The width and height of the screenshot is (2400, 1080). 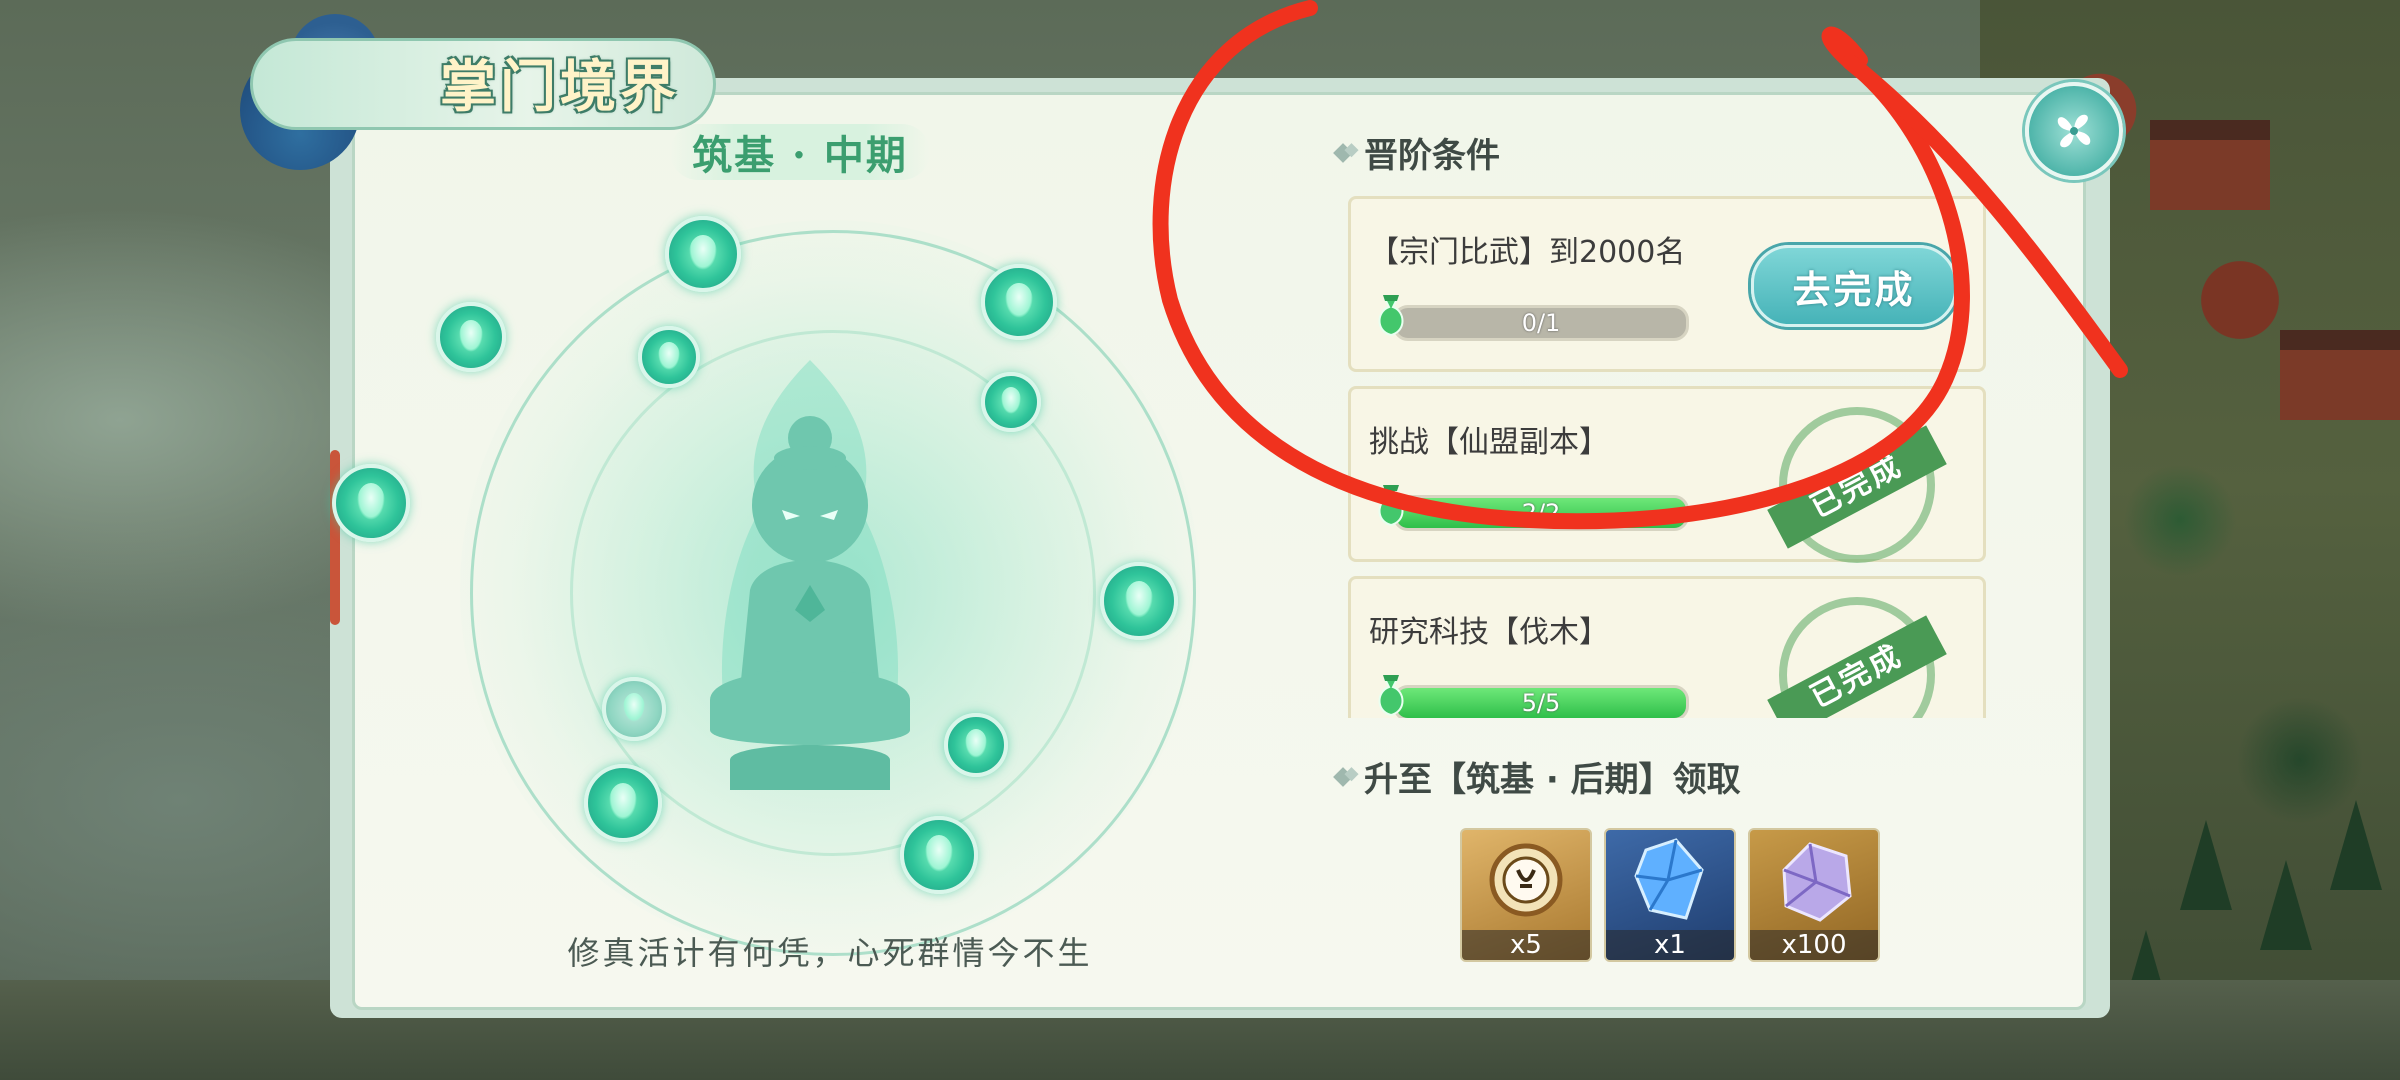 I want to click on purple-stone-icon, so click(x=1817, y=882).